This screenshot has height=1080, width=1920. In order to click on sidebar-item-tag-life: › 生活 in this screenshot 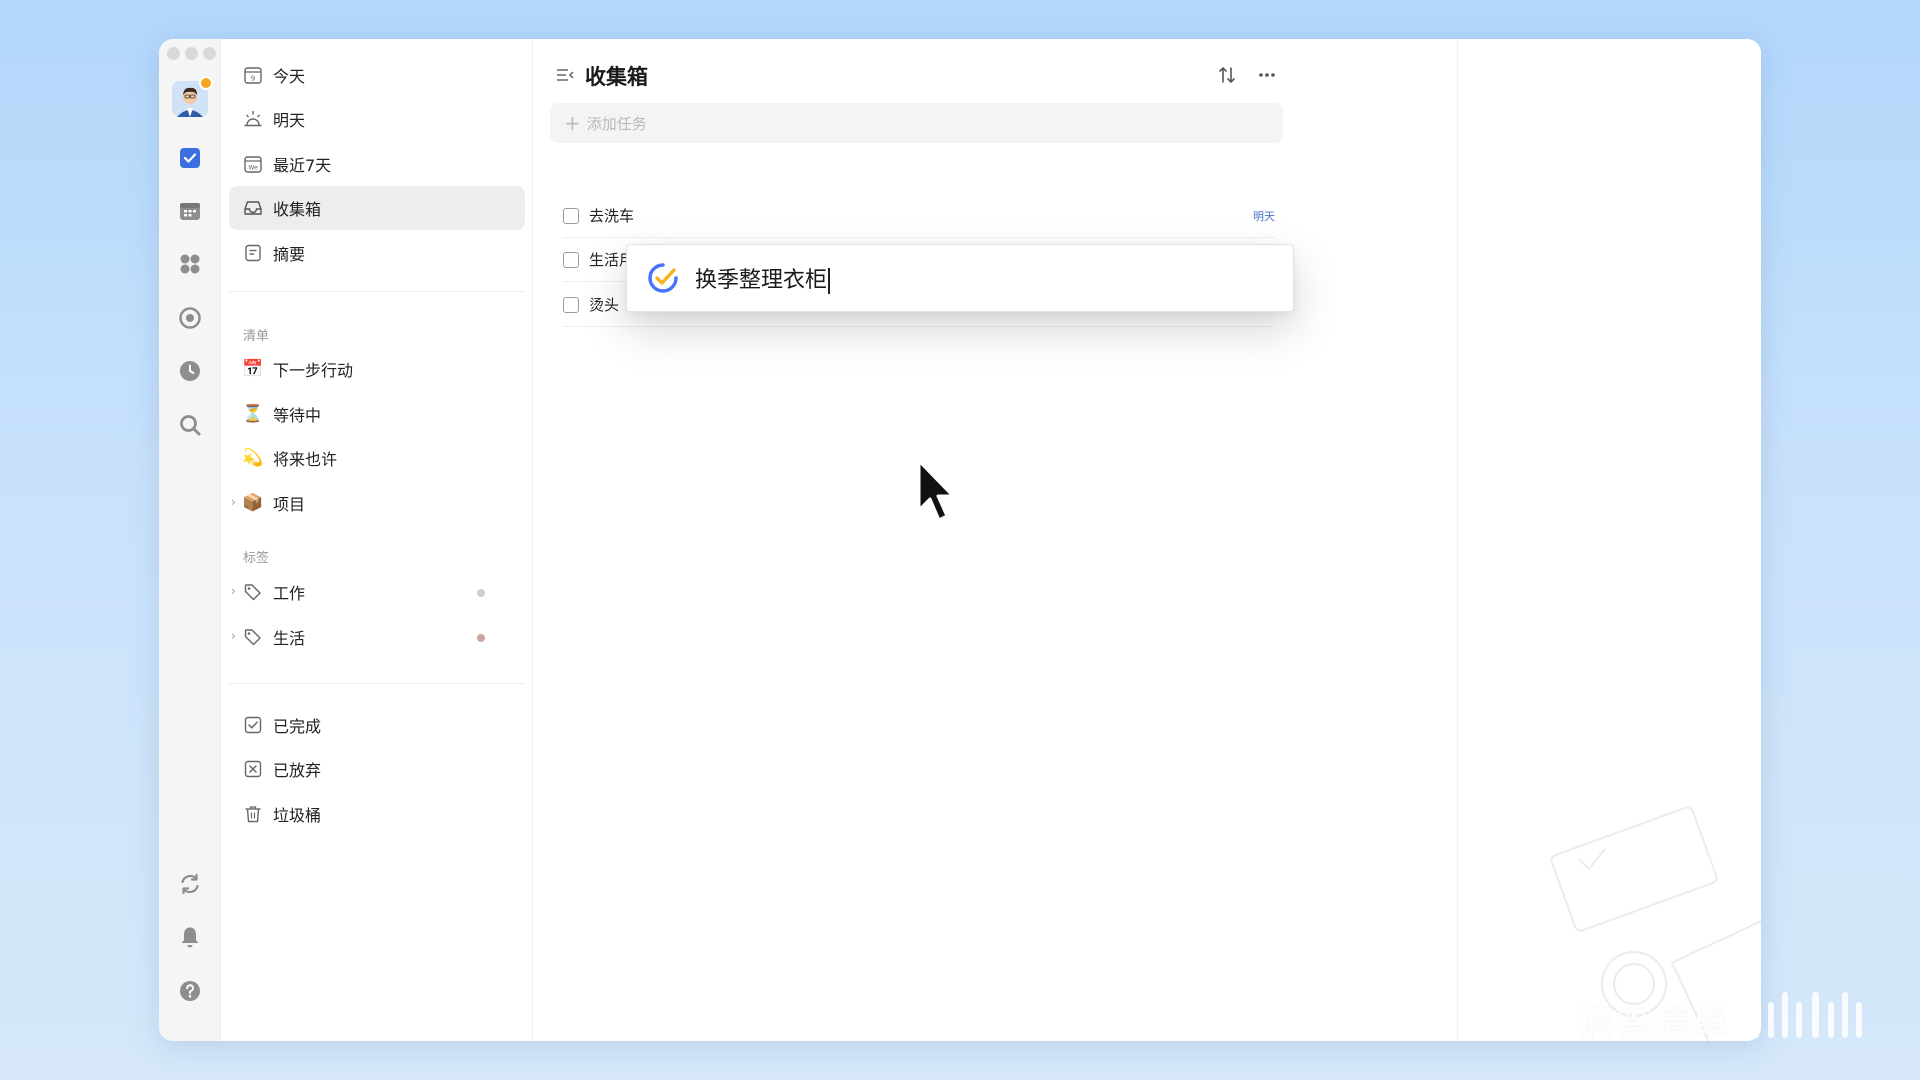, I will do `click(377, 637)`.